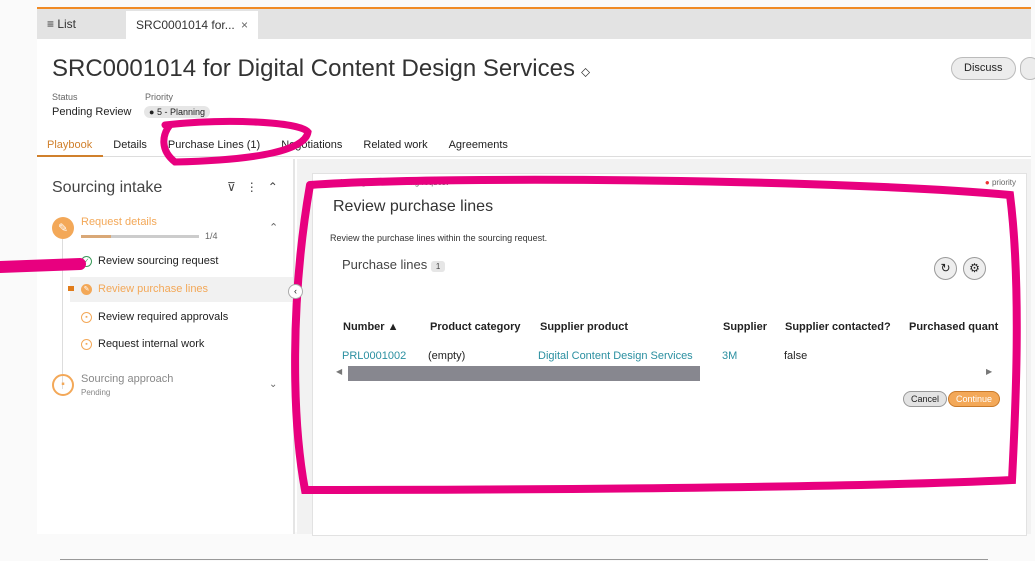  I want to click on annotation-arrow, so click(43, 265).